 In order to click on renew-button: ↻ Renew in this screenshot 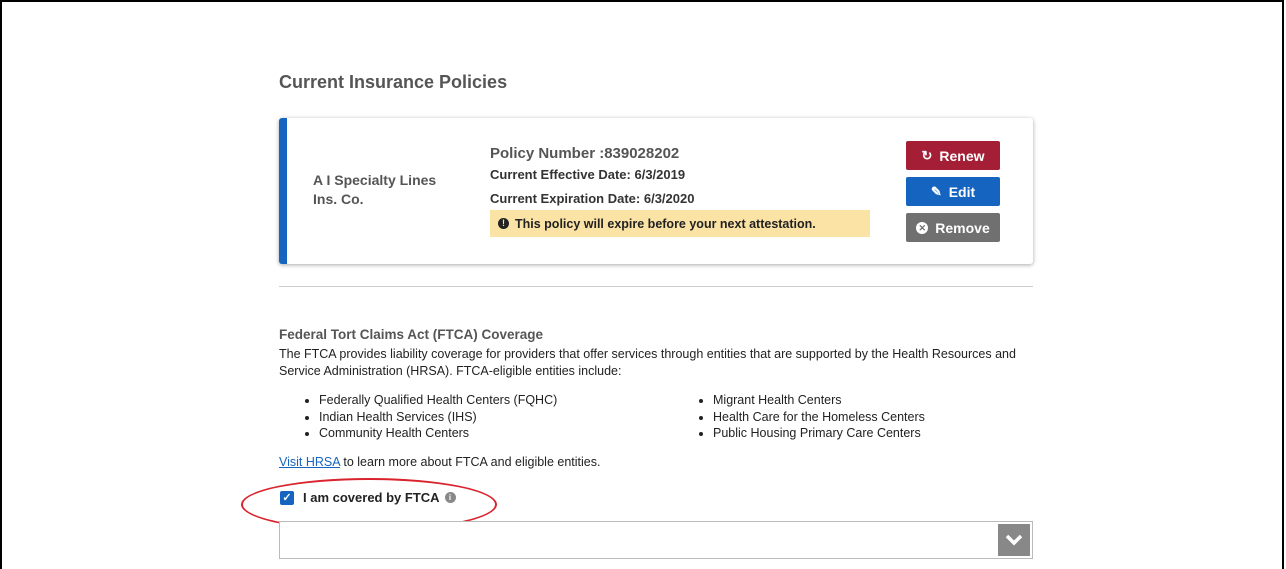, I will do `click(953, 155)`.